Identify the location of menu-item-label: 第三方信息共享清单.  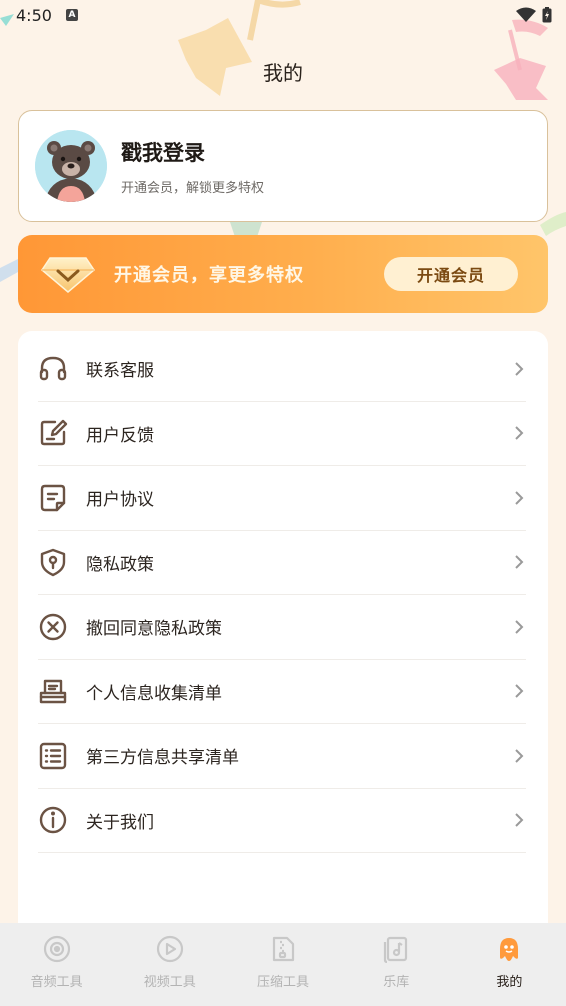
(162, 758).